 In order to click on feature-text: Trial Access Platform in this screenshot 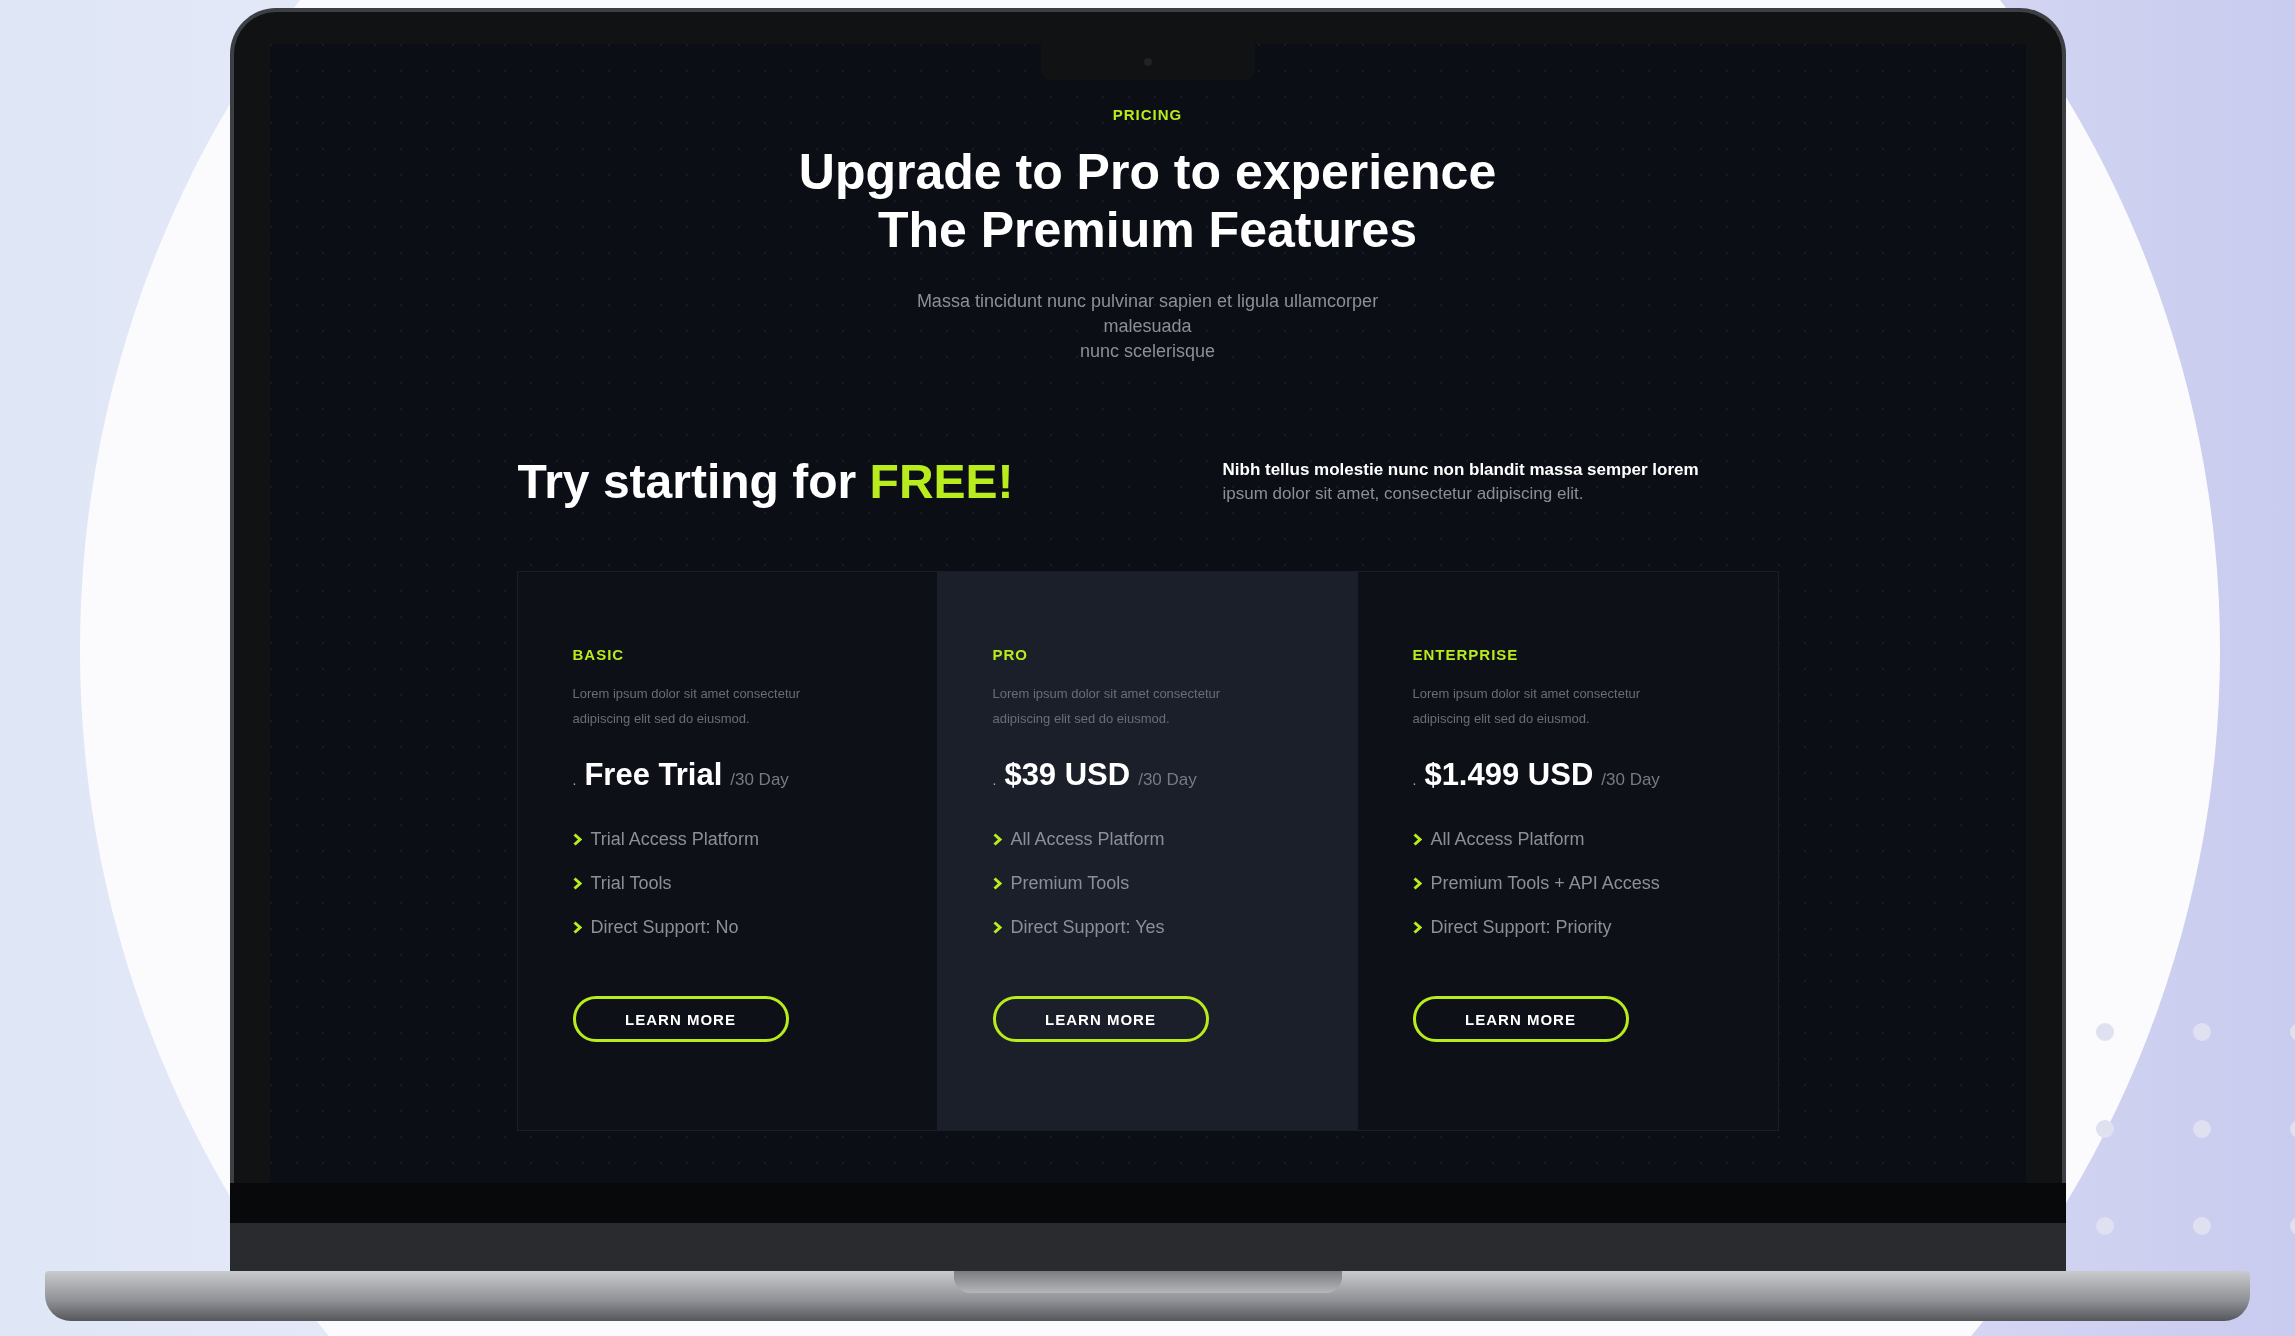, I will do `click(674, 839)`.